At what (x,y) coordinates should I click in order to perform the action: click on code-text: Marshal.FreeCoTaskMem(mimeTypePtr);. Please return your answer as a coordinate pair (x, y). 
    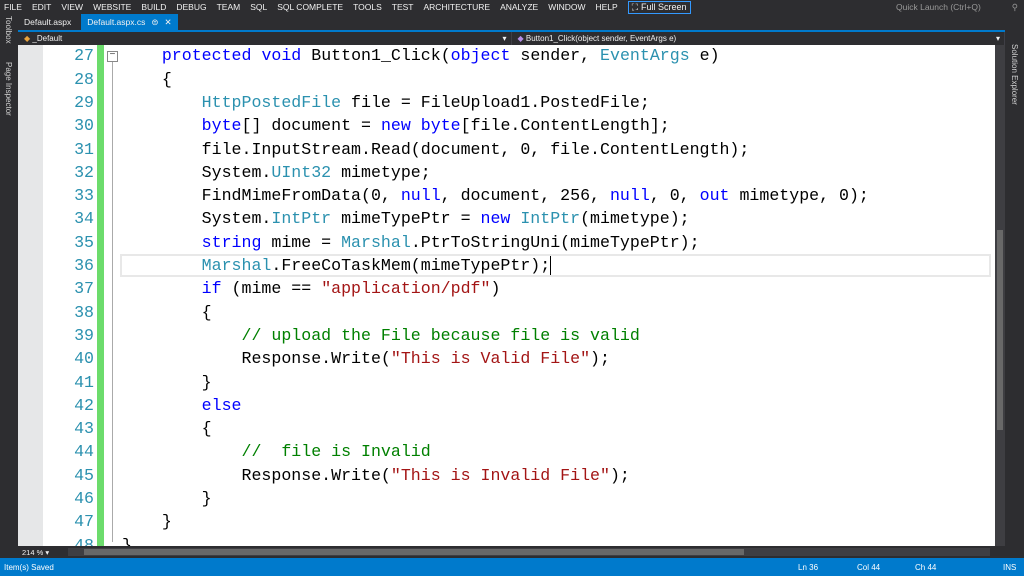
    Looking at the image, I should click on (337, 265).